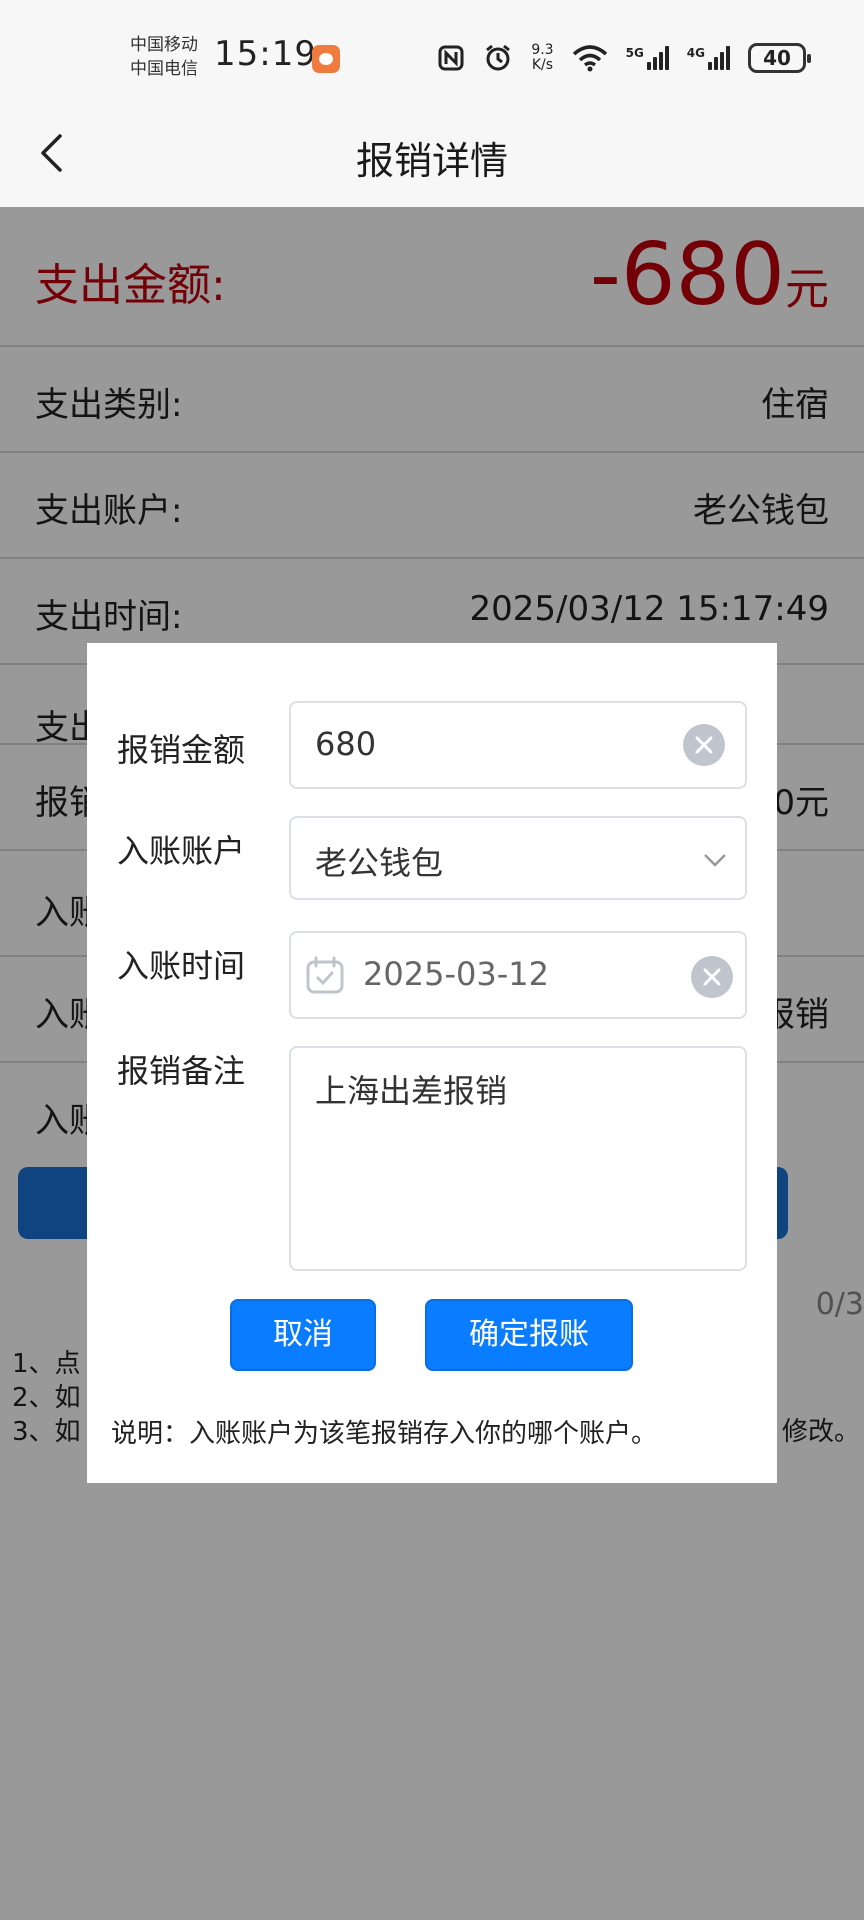 This screenshot has width=864, height=1920. What do you see at coordinates (346, 744) in the screenshot?
I see `amount-input-value: 680` at bounding box center [346, 744].